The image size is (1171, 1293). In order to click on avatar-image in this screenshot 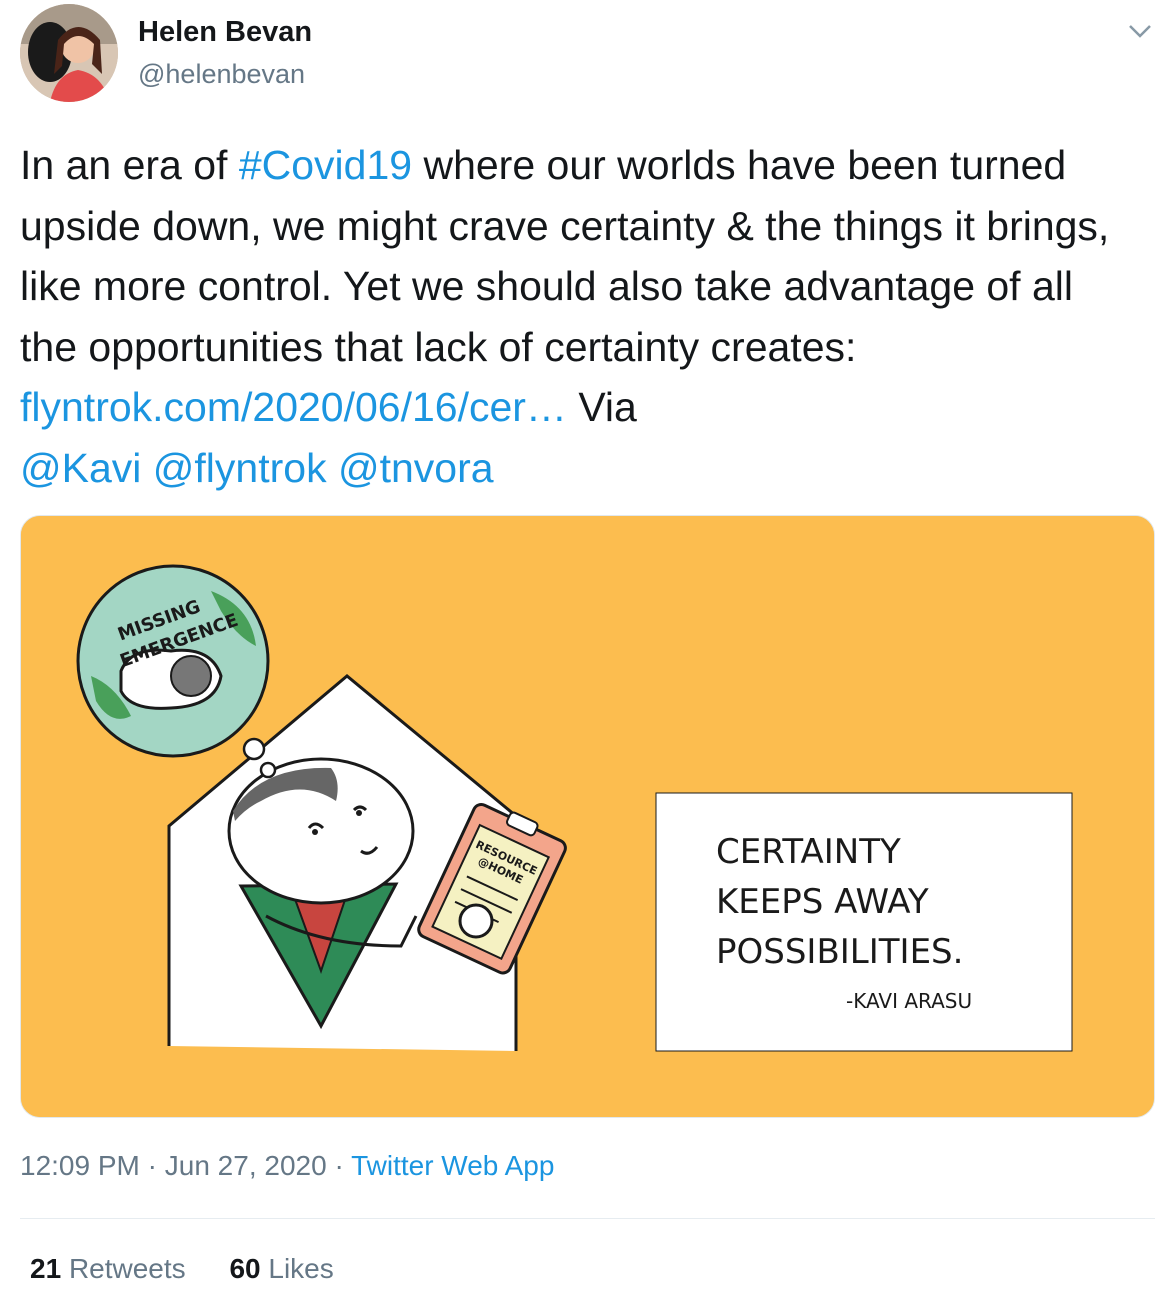, I will do `click(69, 53)`.